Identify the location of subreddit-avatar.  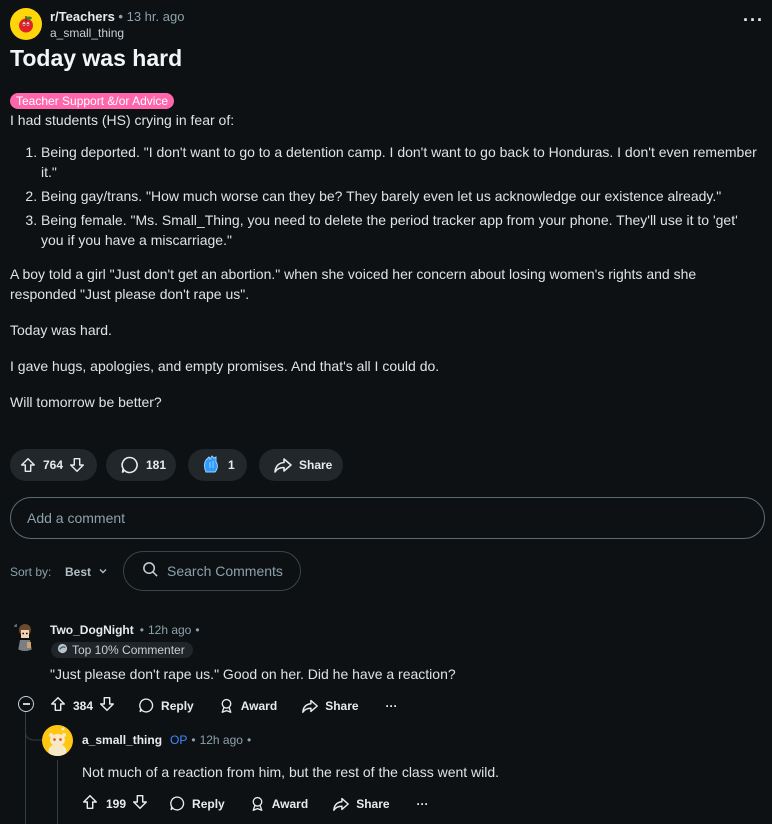
(26, 24).